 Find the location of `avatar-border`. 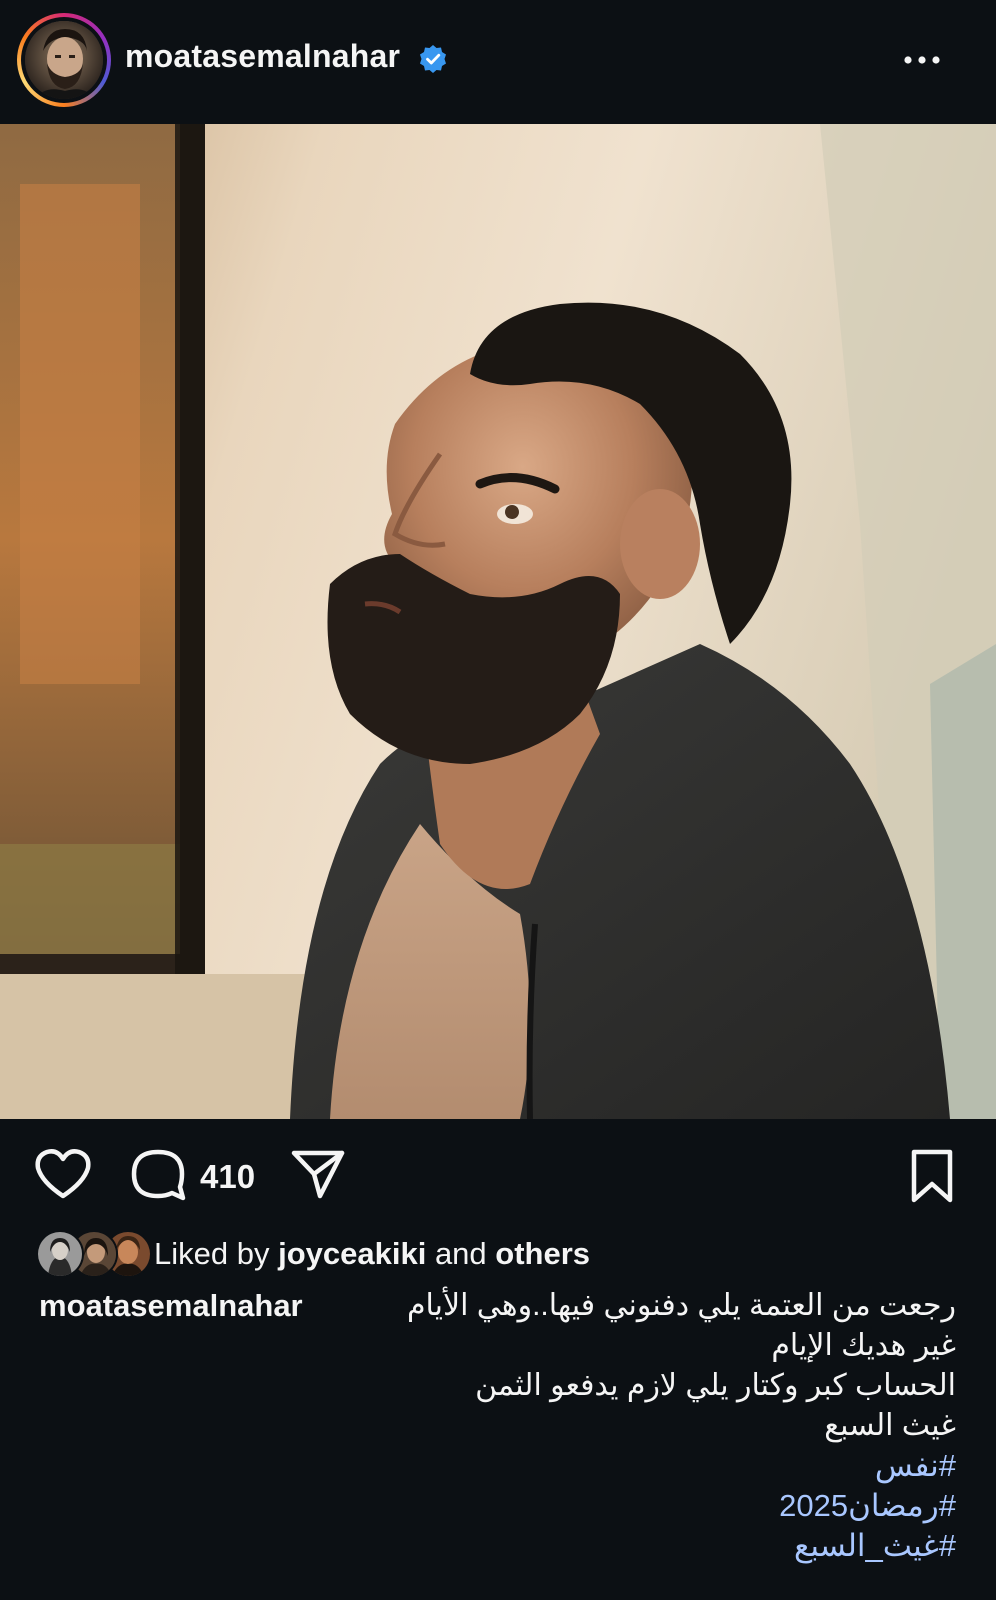

avatar-border is located at coordinates (64, 60).